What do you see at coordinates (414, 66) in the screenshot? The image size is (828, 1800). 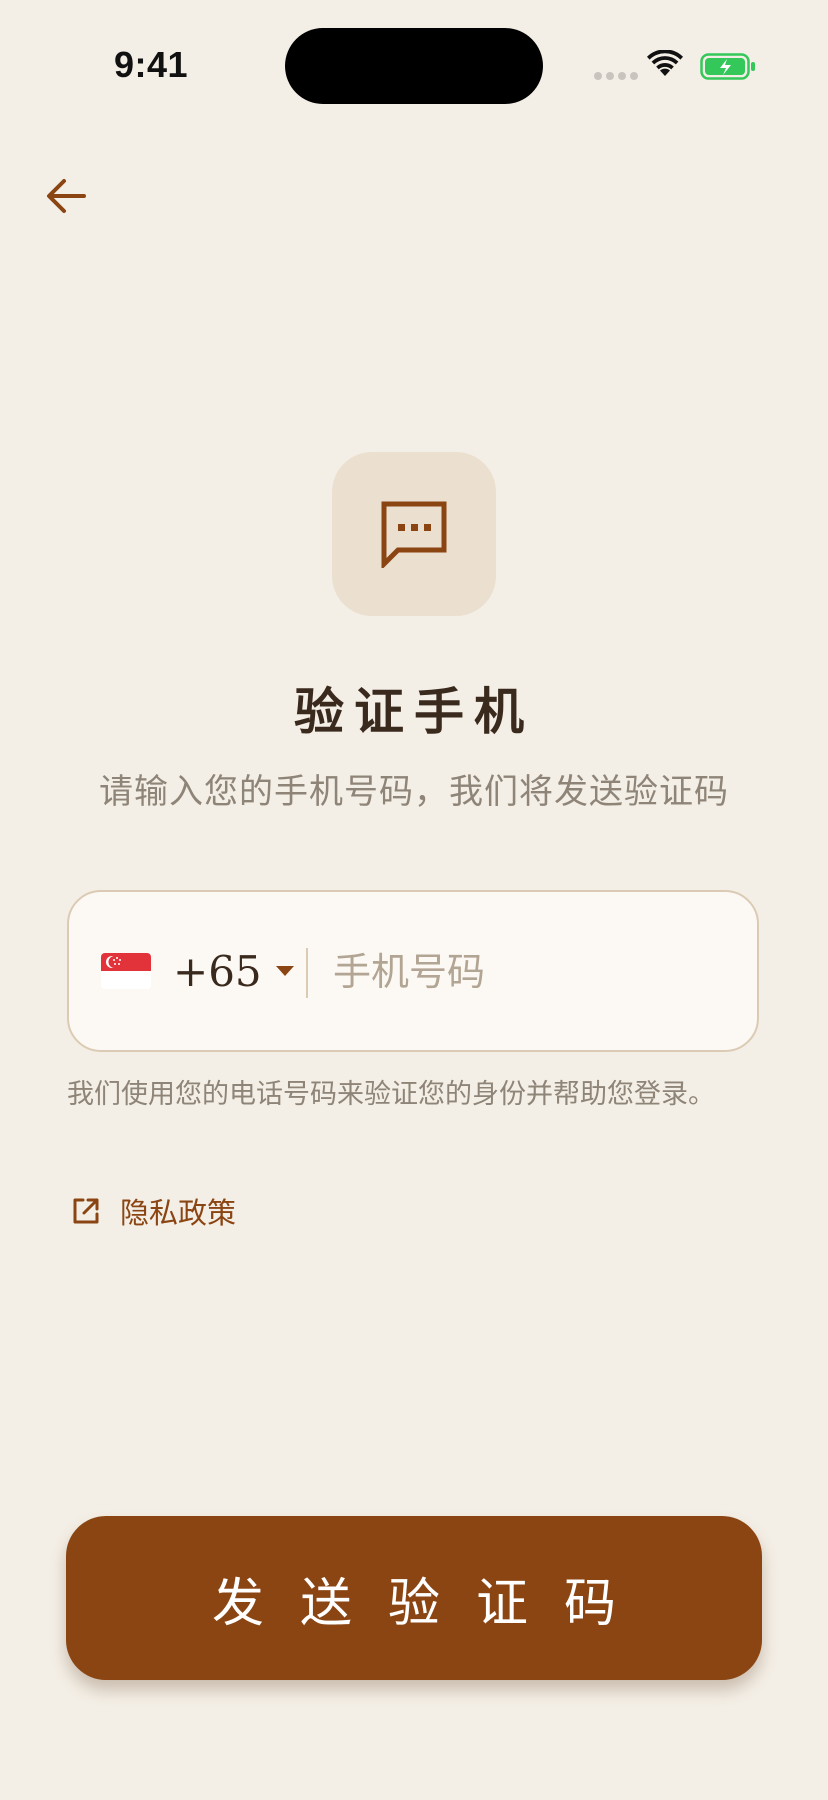 I see `dynamic-island` at bounding box center [414, 66].